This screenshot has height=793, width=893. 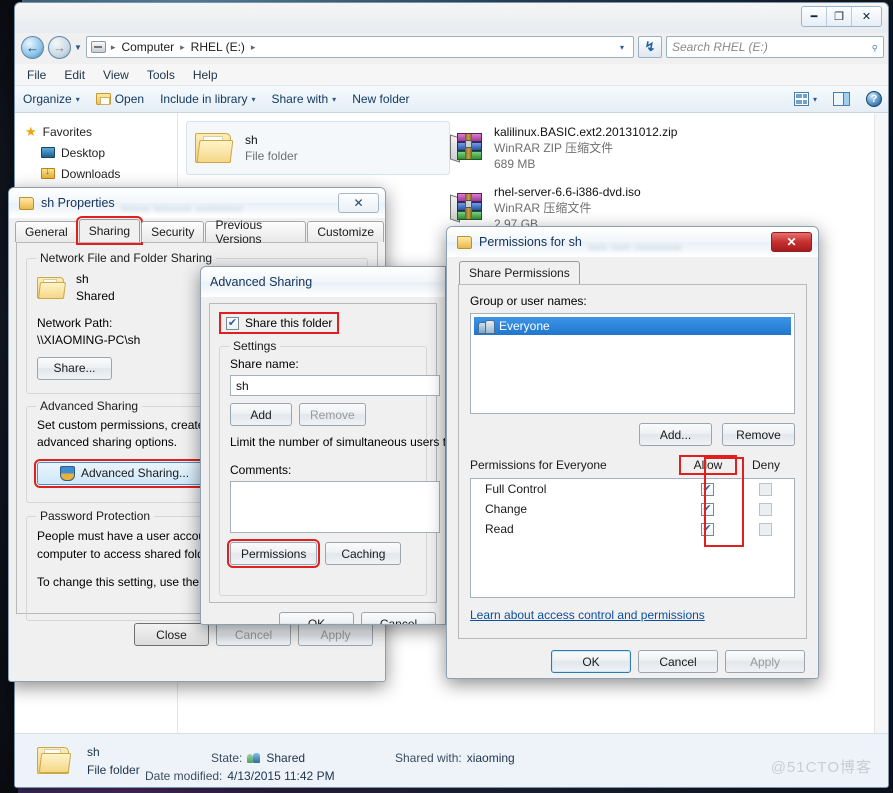 I want to click on forward-button: →, so click(x=59, y=47).